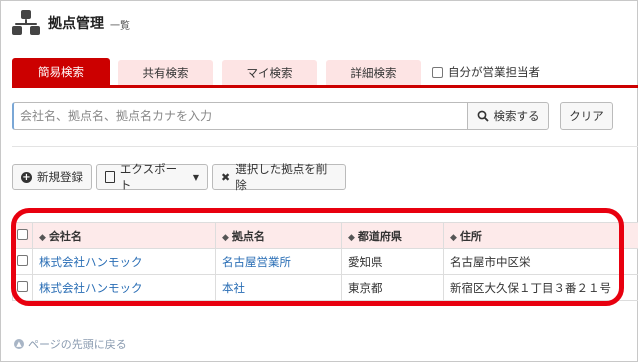  Describe the element at coordinates (281, 177) in the screenshot. I see `delete-selected-label: 選択した拠点を削除` at that location.